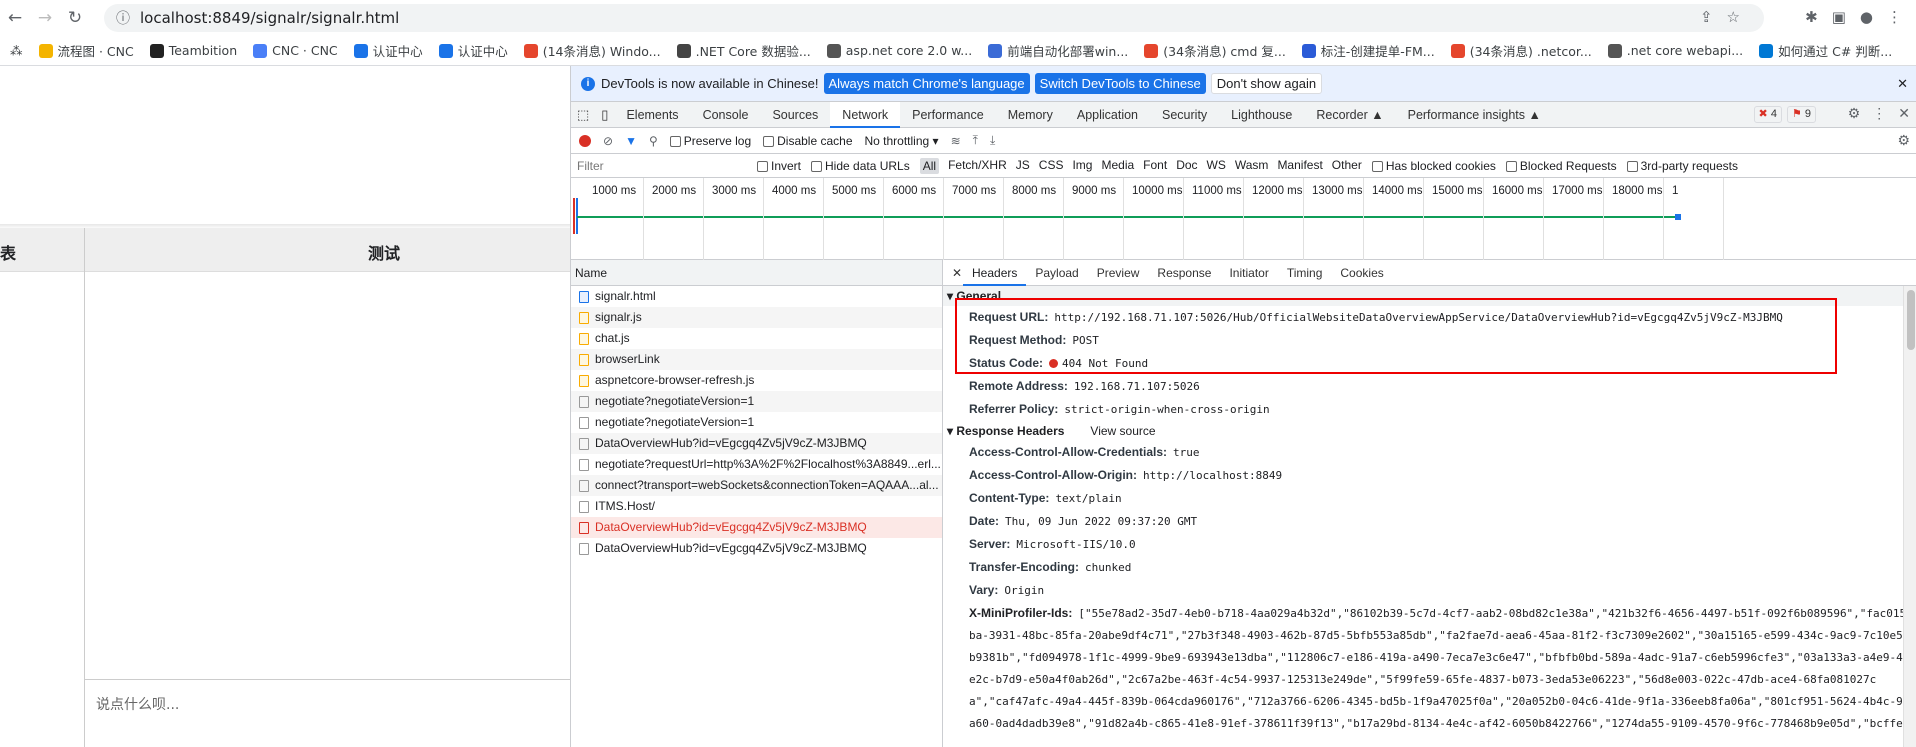 The height and width of the screenshot is (747, 1916). Describe the element at coordinates (1811, 17) in the screenshot. I see `extensions-icon: ✱` at that location.